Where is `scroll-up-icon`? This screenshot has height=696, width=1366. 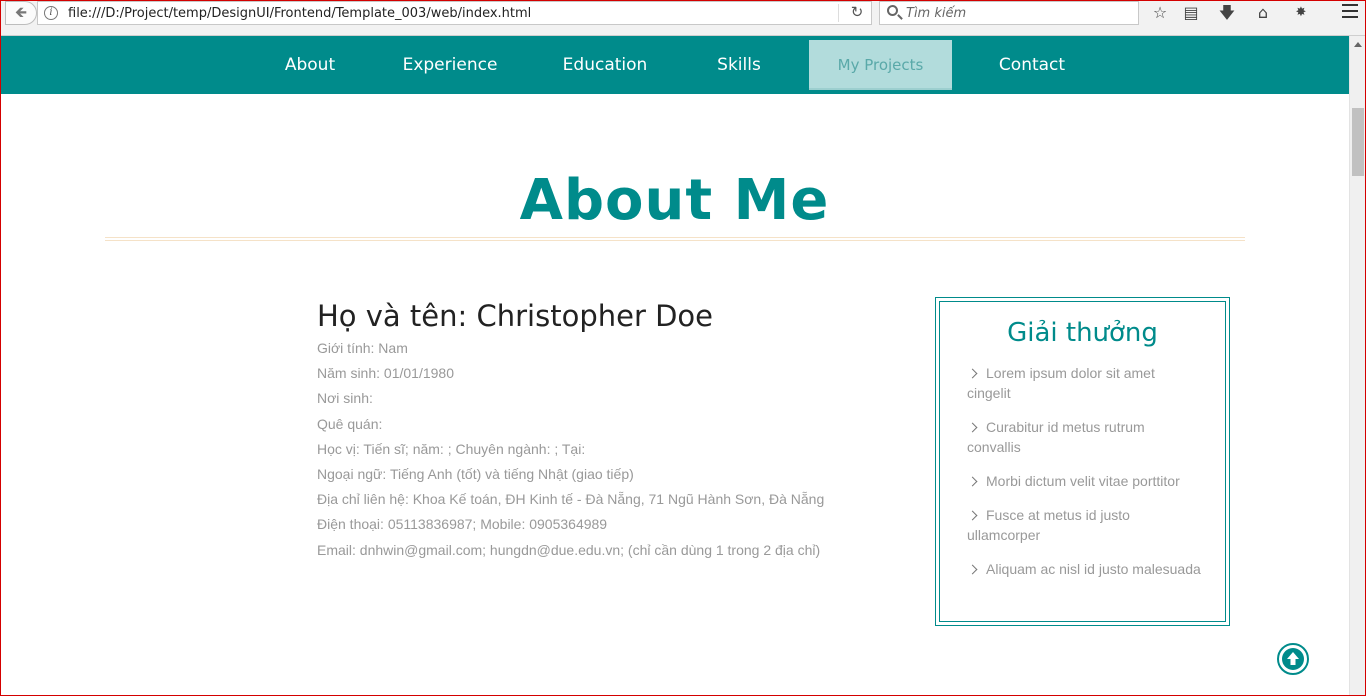 scroll-up-icon is located at coordinates (1358, 44).